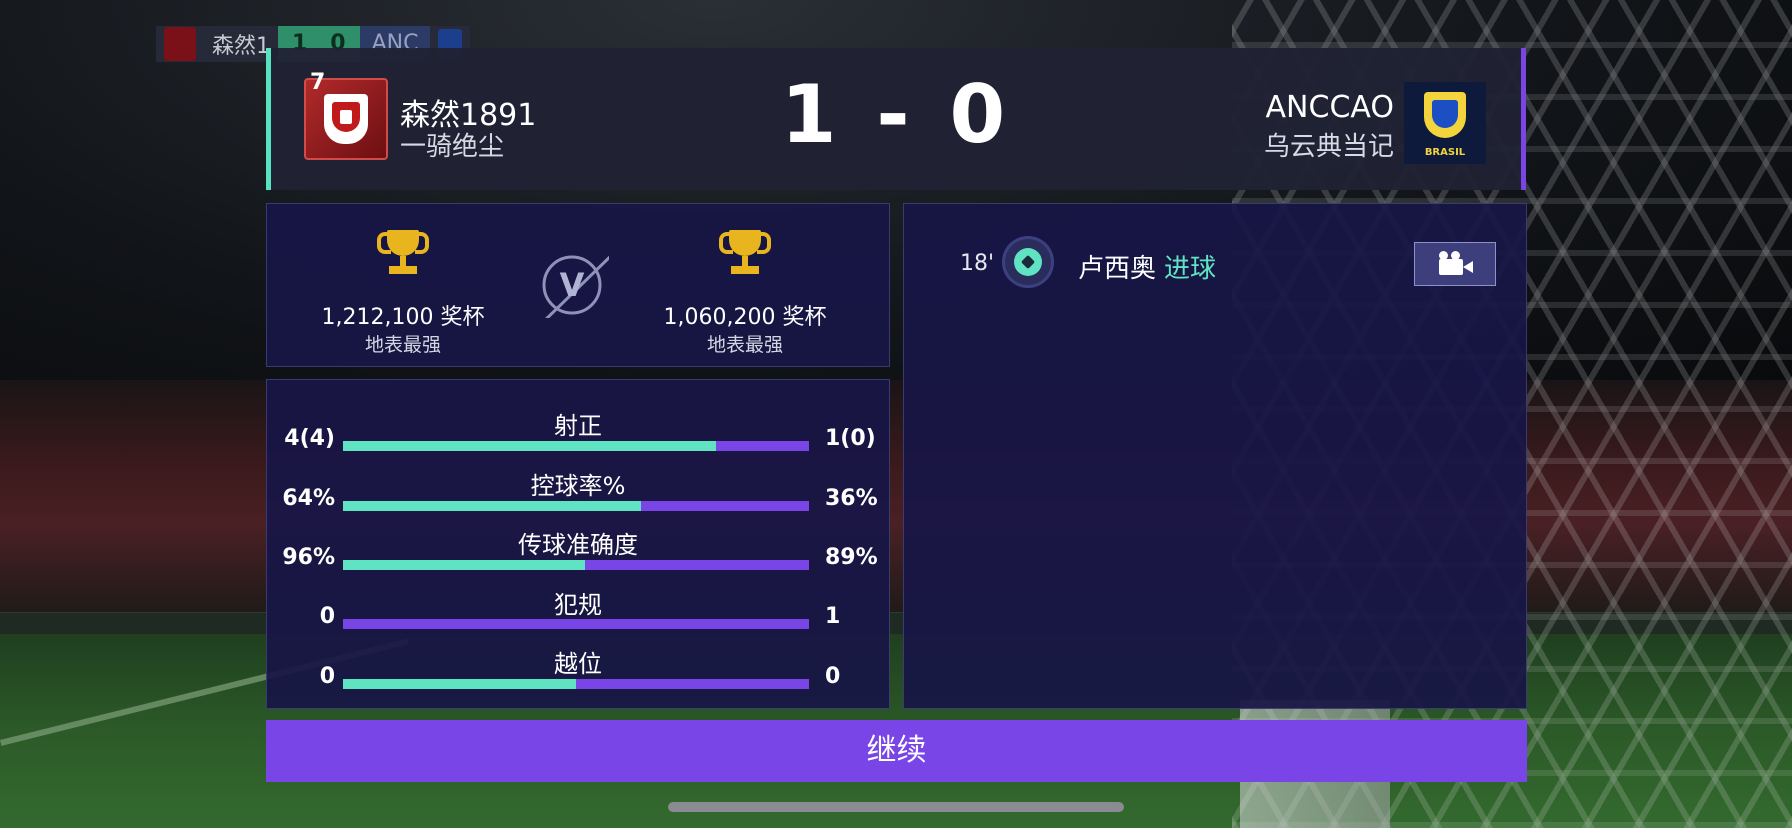  What do you see at coordinates (309, 438) in the screenshot?
I see `stat-home-value: 4(4)` at bounding box center [309, 438].